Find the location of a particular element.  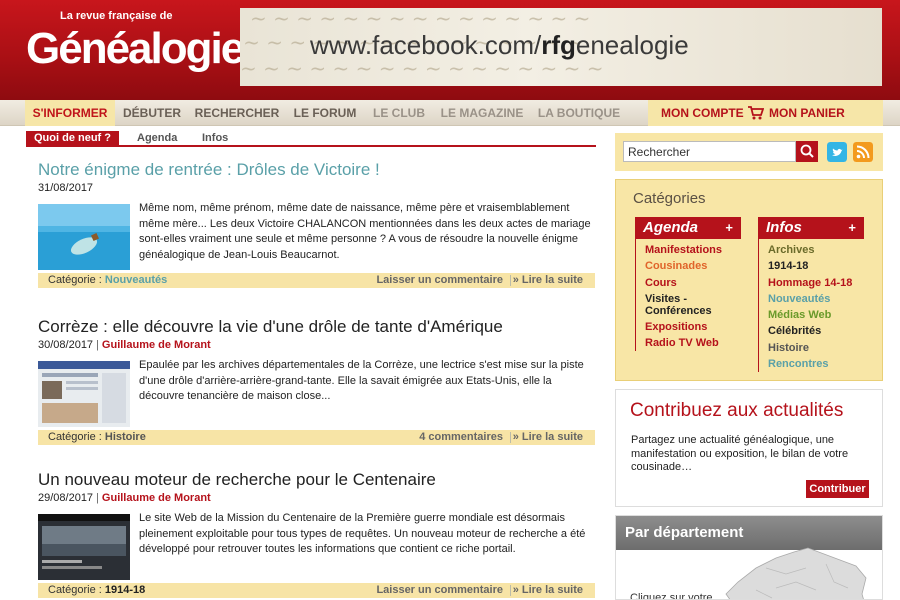

my-account-link: MON COMPTE is located at coordinates (702, 113).